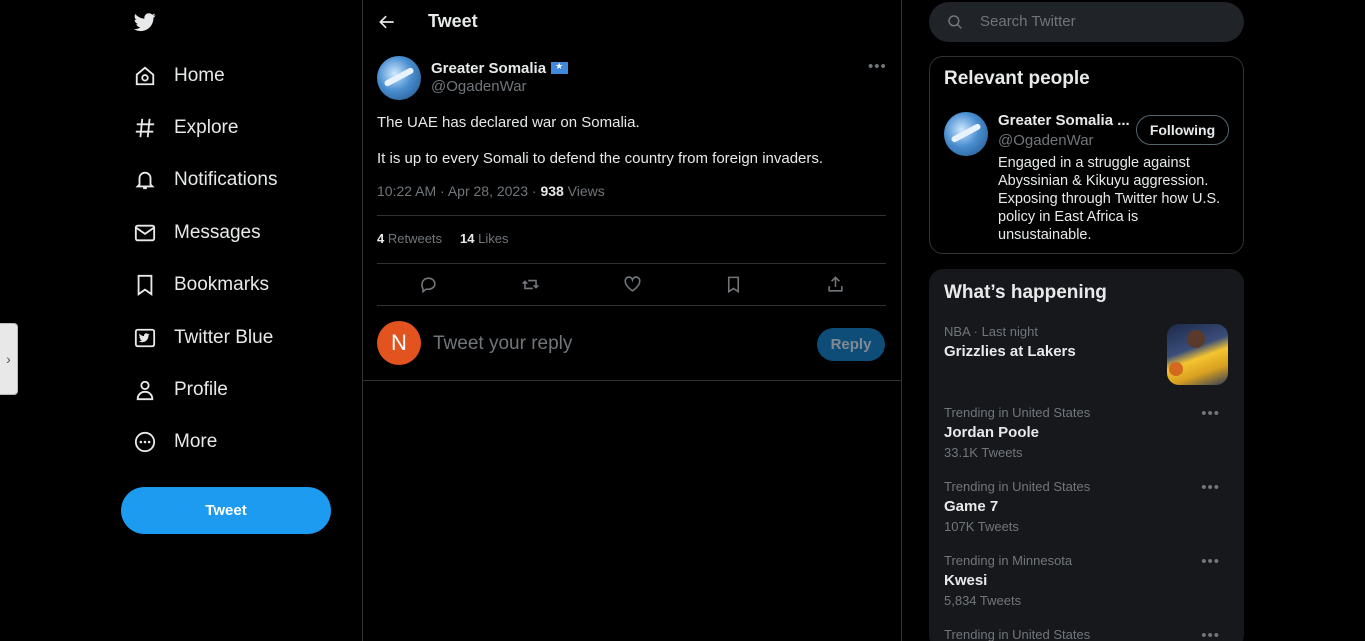 This screenshot has height=641, width=1365. I want to click on tweet-actions, so click(631, 284).